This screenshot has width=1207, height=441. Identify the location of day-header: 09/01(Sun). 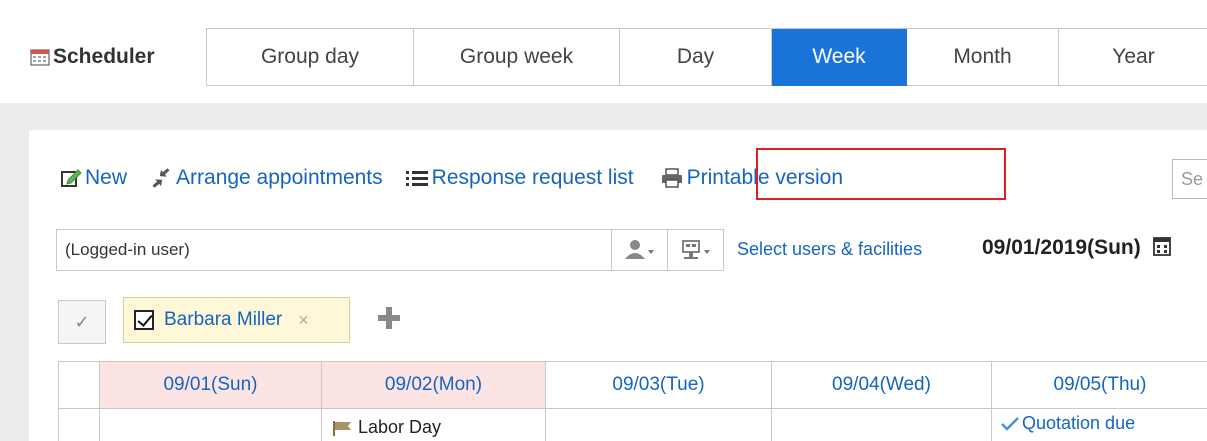
(210, 385).